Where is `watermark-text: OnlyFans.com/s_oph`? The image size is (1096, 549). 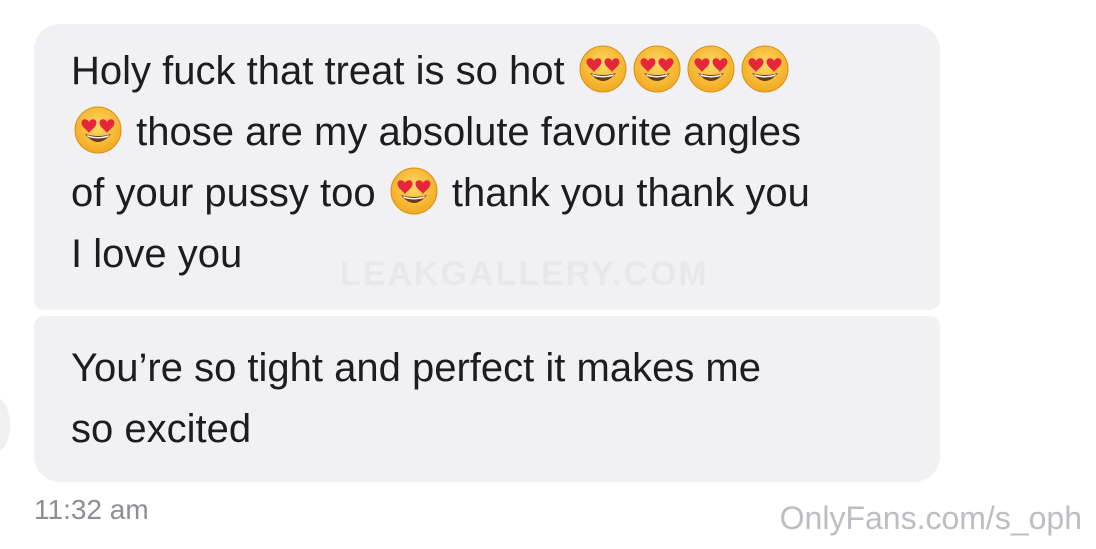
watermark-text: OnlyFans.com/s_oph is located at coordinates (930, 518).